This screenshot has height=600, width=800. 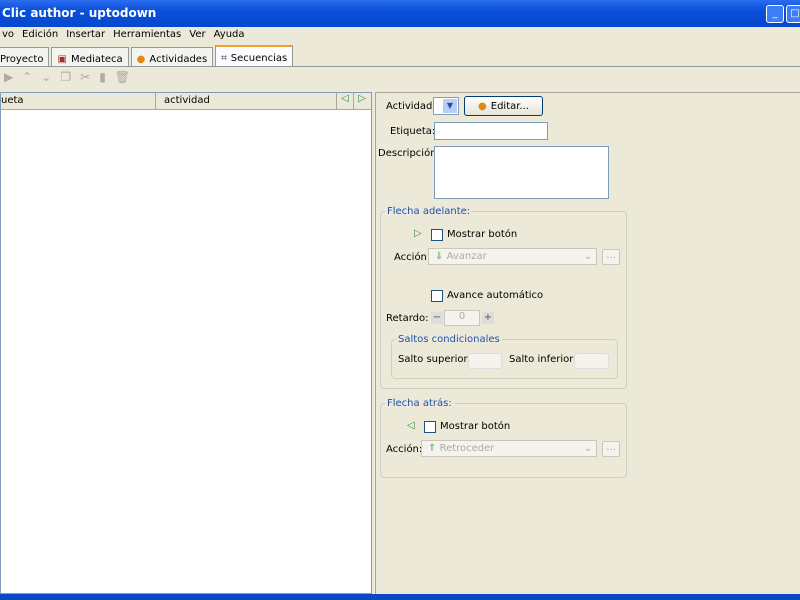 What do you see at coordinates (259, 58) in the screenshot?
I see `tab-label: Secuencias` at bounding box center [259, 58].